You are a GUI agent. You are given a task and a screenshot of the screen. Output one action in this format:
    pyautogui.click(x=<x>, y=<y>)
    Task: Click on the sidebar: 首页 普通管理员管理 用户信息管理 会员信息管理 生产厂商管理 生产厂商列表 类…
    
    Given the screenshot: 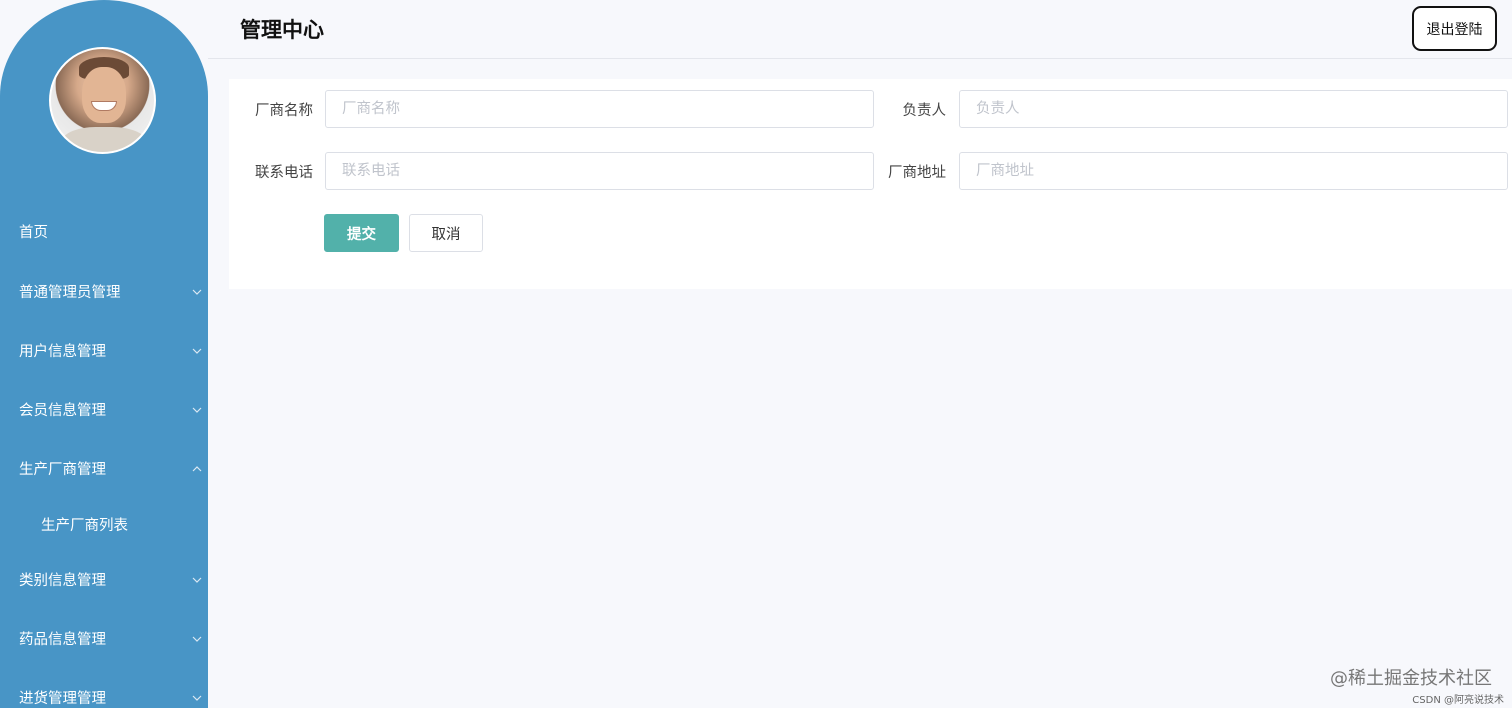 What is the action you would take?
    pyautogui.click(x=104, y=354)
    